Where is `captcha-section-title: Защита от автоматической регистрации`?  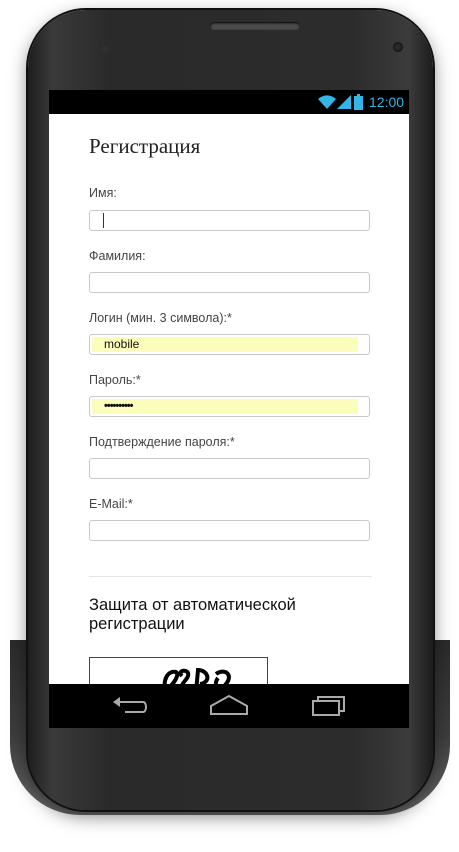 captcha-section-title: Защита от автоматической регистрации is located at coordinates (192, 614).